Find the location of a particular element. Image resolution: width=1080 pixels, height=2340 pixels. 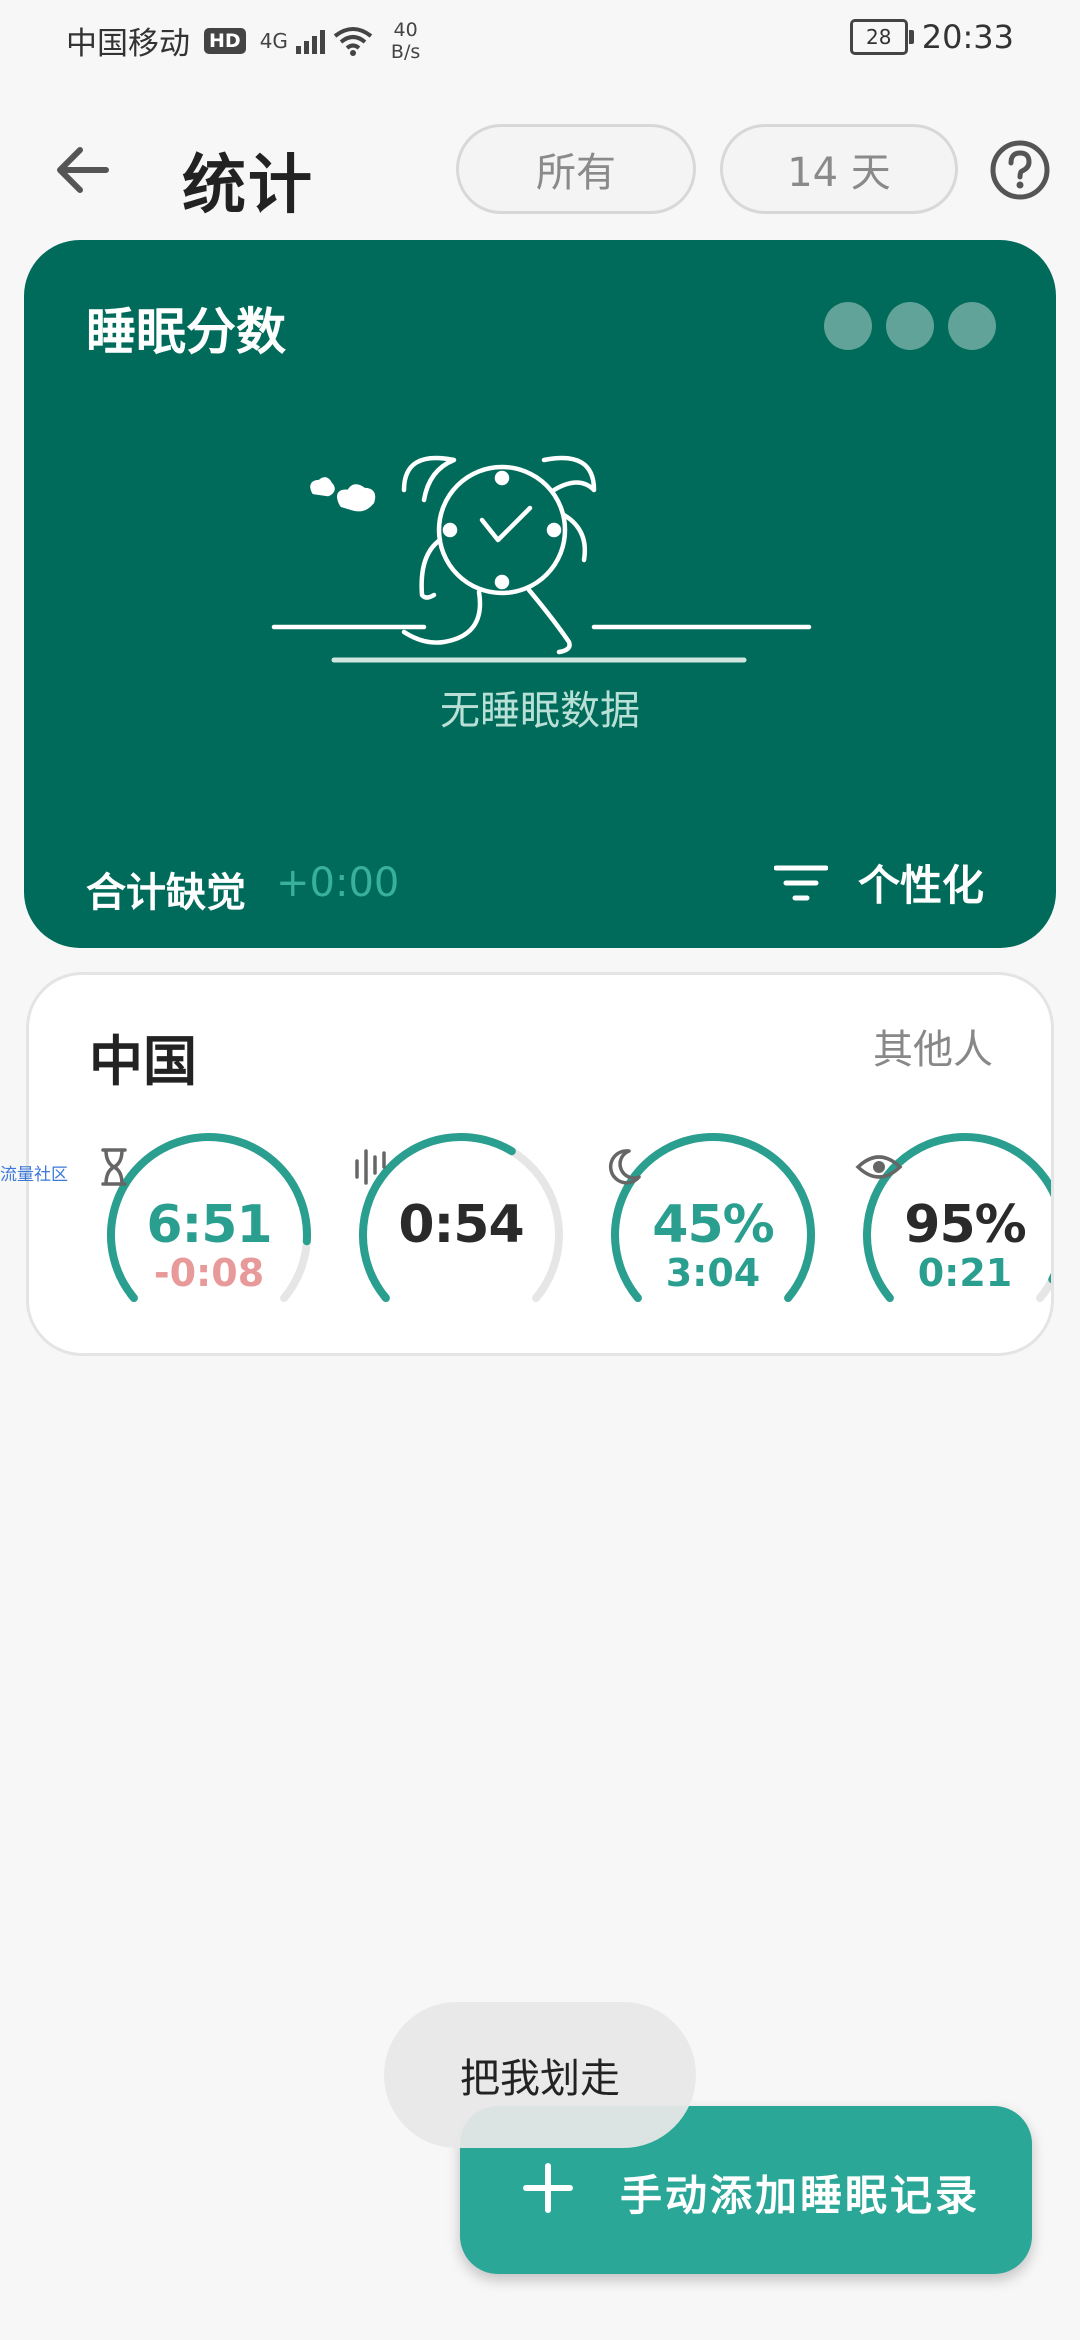

sleep-score-title: 睡眠分数 is located at coordinates (186, 332).